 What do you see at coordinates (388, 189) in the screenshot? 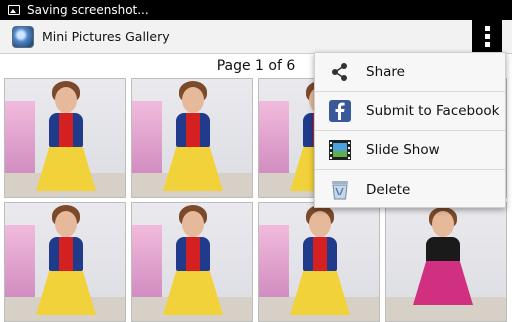
I see `menu-item-label: Delete` at bounding box center [388, 189].